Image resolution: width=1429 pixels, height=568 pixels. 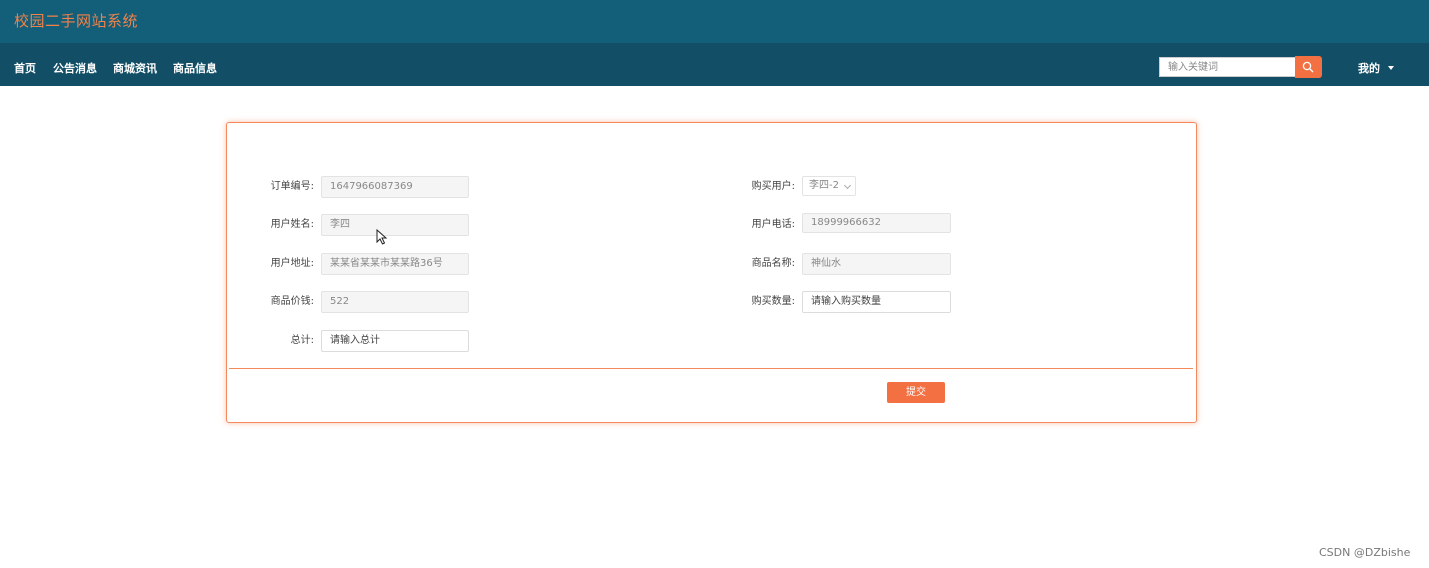 What do you see at coordinates (711, 368) in the screenshot?
I see `form-divider` at bounding box center [711, 368].